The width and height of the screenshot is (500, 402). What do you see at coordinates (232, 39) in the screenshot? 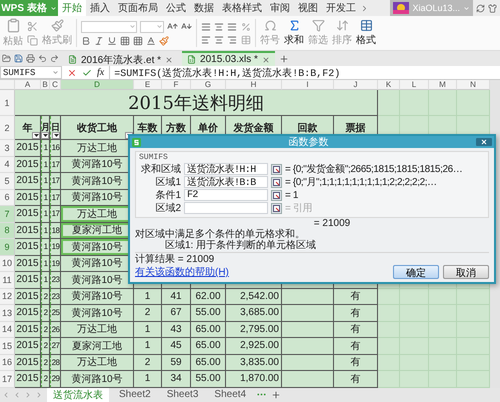
I see `align-right-icon` at bounding box center [232, 39].